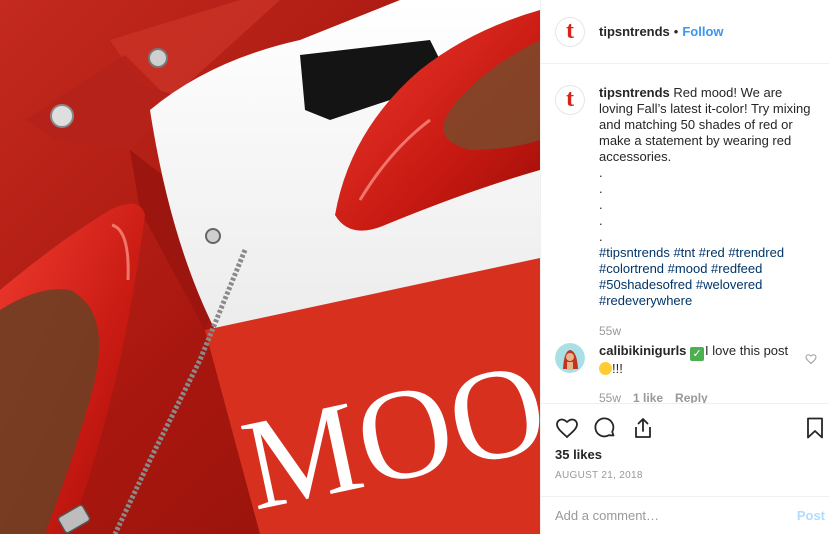 This screenshot has width=829, height=534. Describe the element at coordinates (747, 350) in the screenshot. I see `comment-text: I love this post` at that location.